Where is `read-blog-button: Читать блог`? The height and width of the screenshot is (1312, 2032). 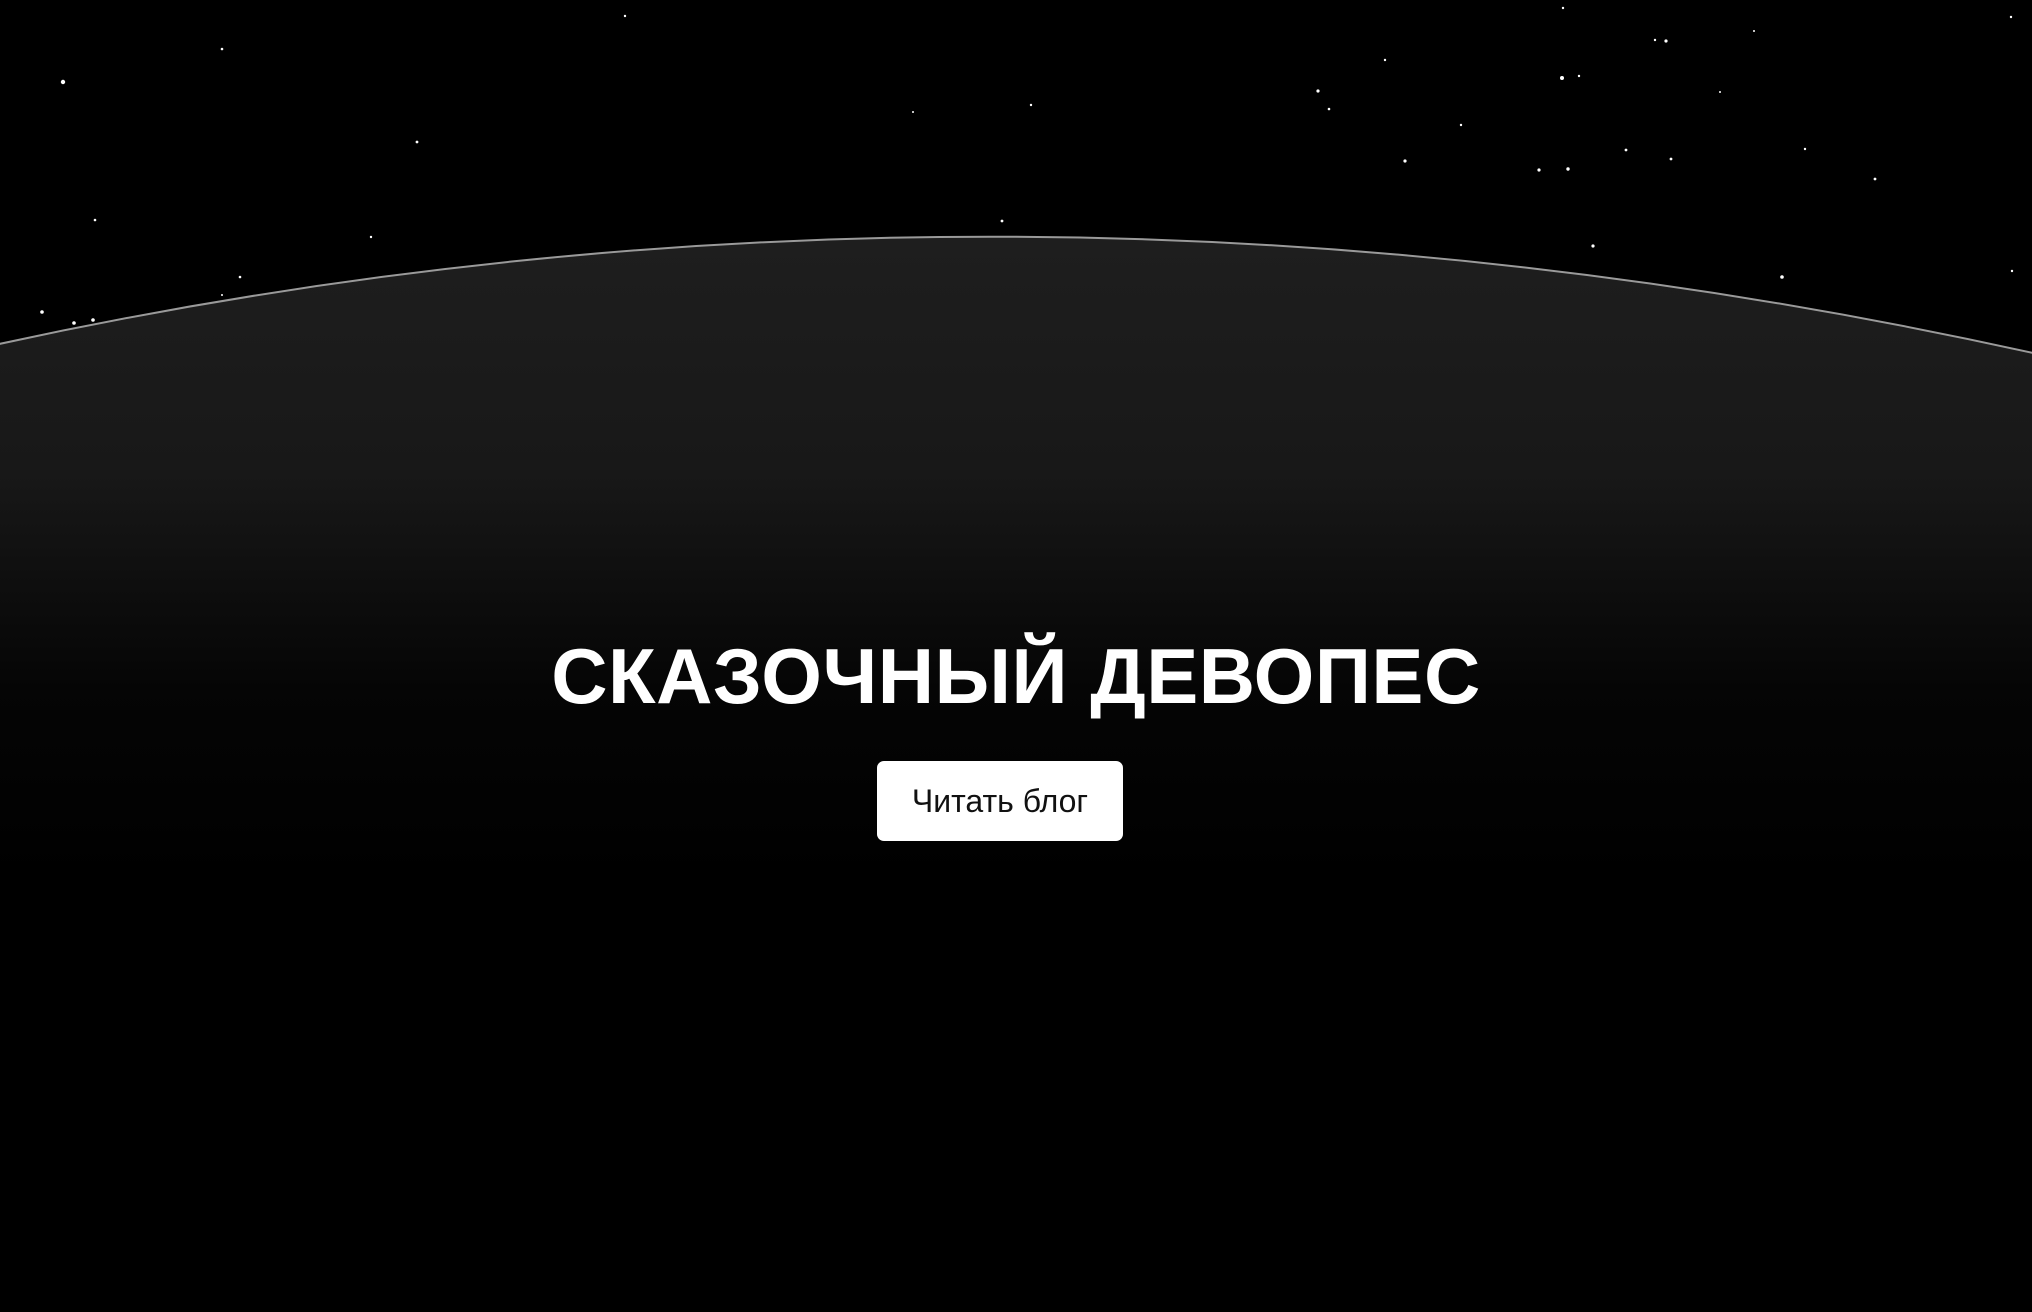 read-blog-button: Читать блог is located at coordinates (1000, 801).